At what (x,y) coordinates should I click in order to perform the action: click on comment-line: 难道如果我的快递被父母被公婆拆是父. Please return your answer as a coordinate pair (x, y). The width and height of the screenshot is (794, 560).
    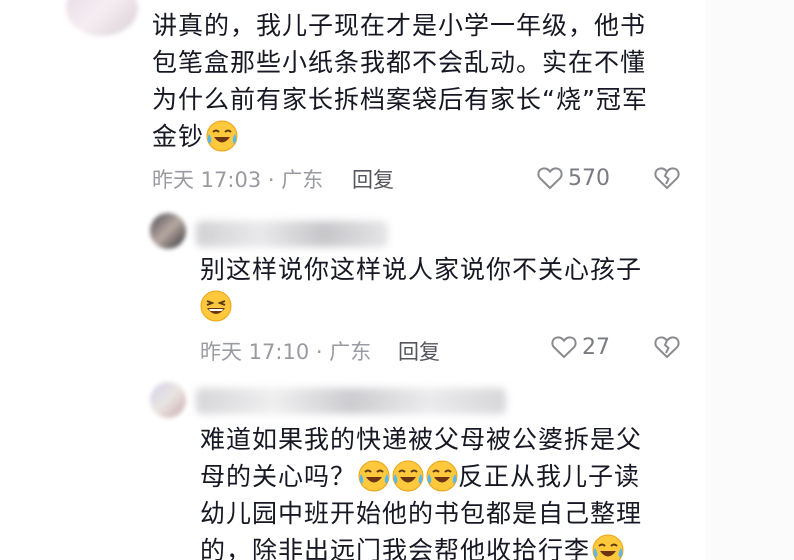
    Looking at the image, I should click on (421, 439).